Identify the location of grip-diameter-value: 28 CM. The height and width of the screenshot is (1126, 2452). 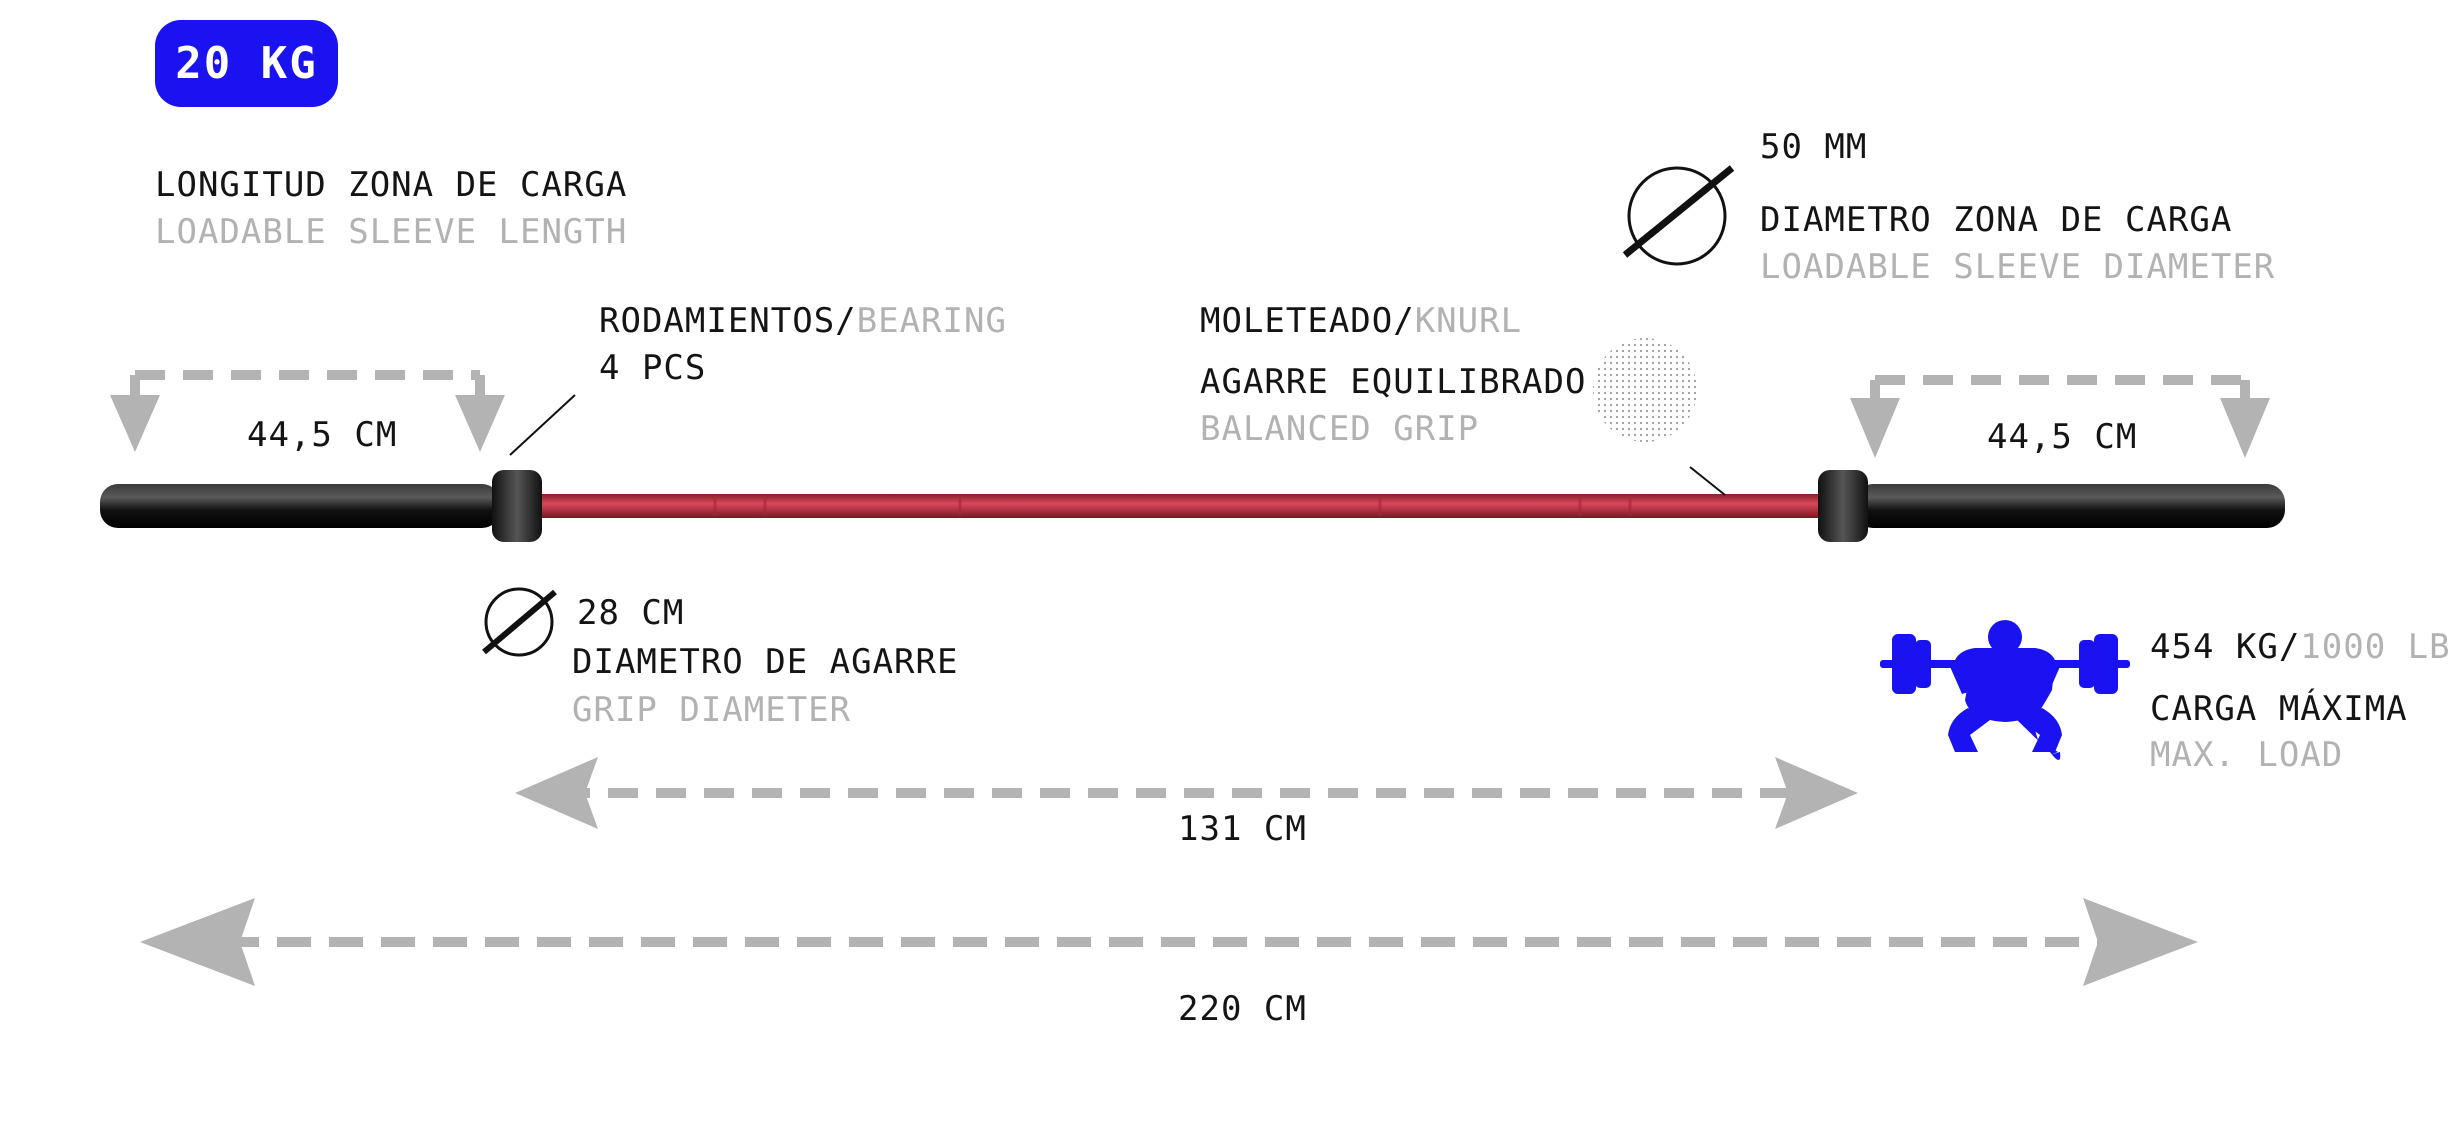
(631, 613).